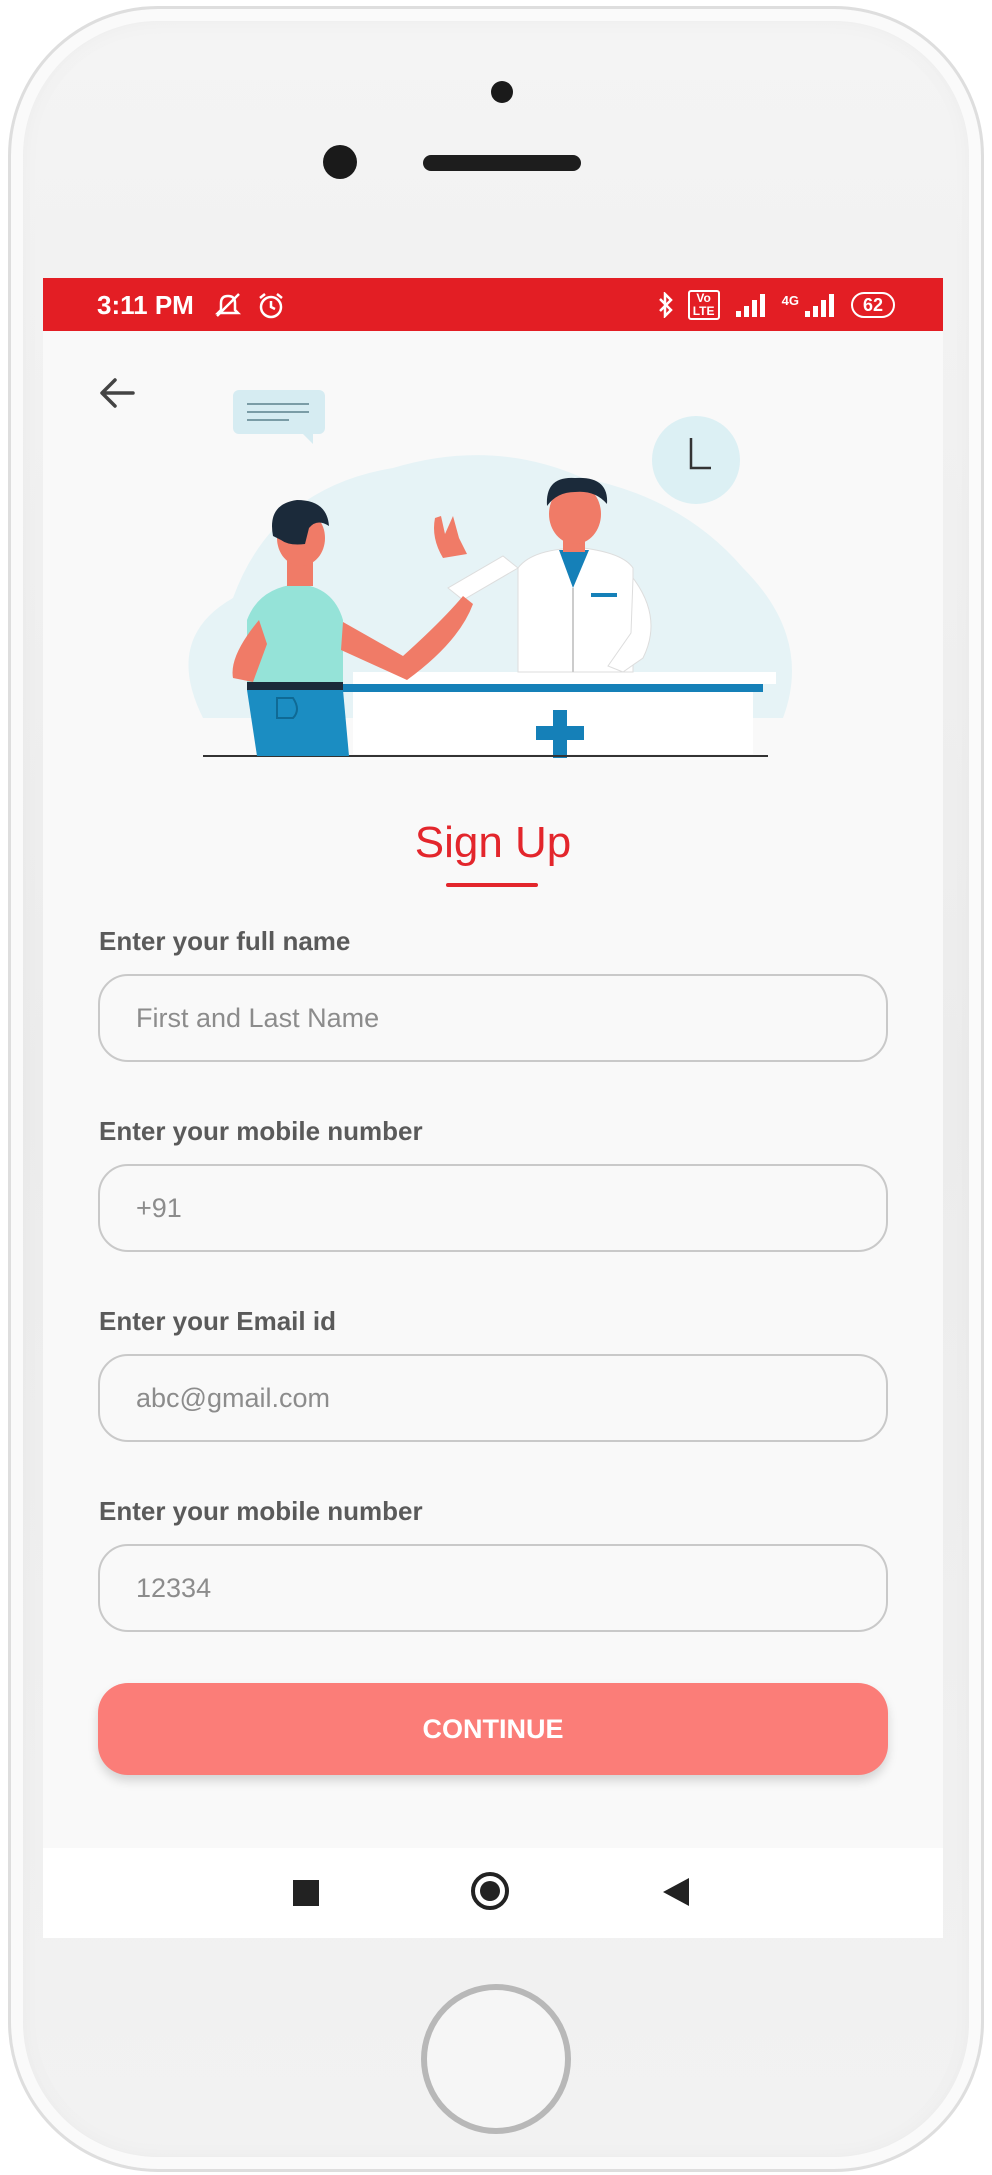 The image size is (992, 2175). Describe the element at coordinates (490, 574) in the screenshot. I see `doctor-patient-illustration` at that location.